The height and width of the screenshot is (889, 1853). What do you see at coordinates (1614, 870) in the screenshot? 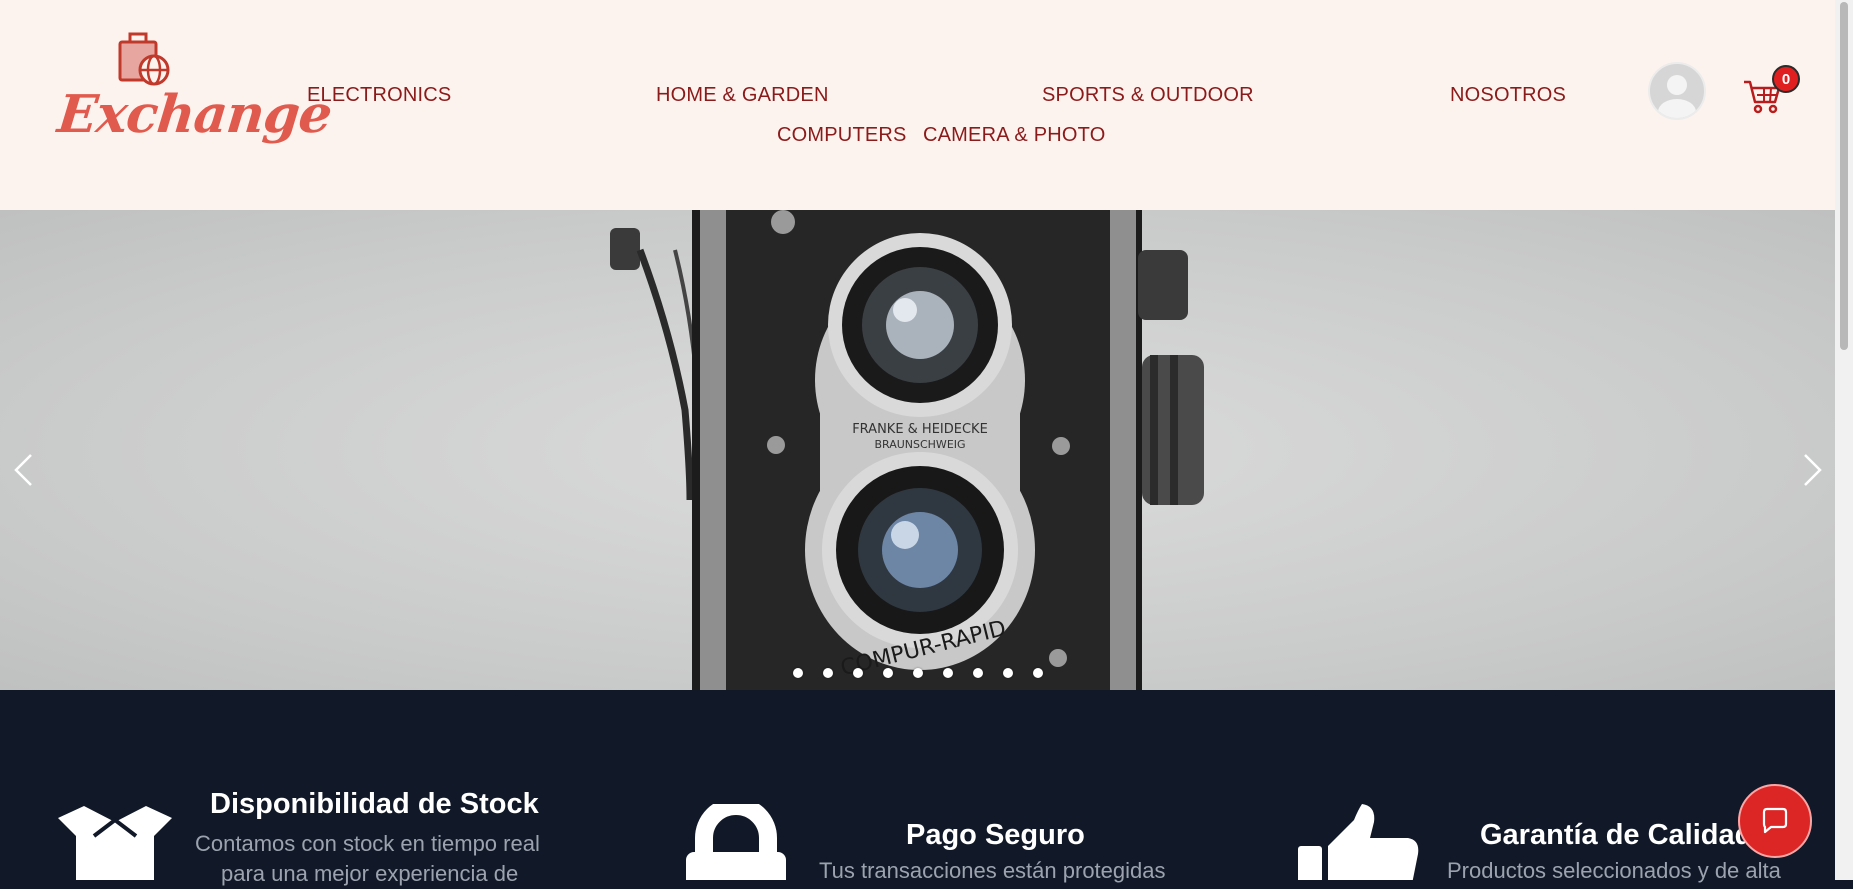
I see `feature-quality-text: Productos seleccionados y de alta` at bounding box center [1614, 870].